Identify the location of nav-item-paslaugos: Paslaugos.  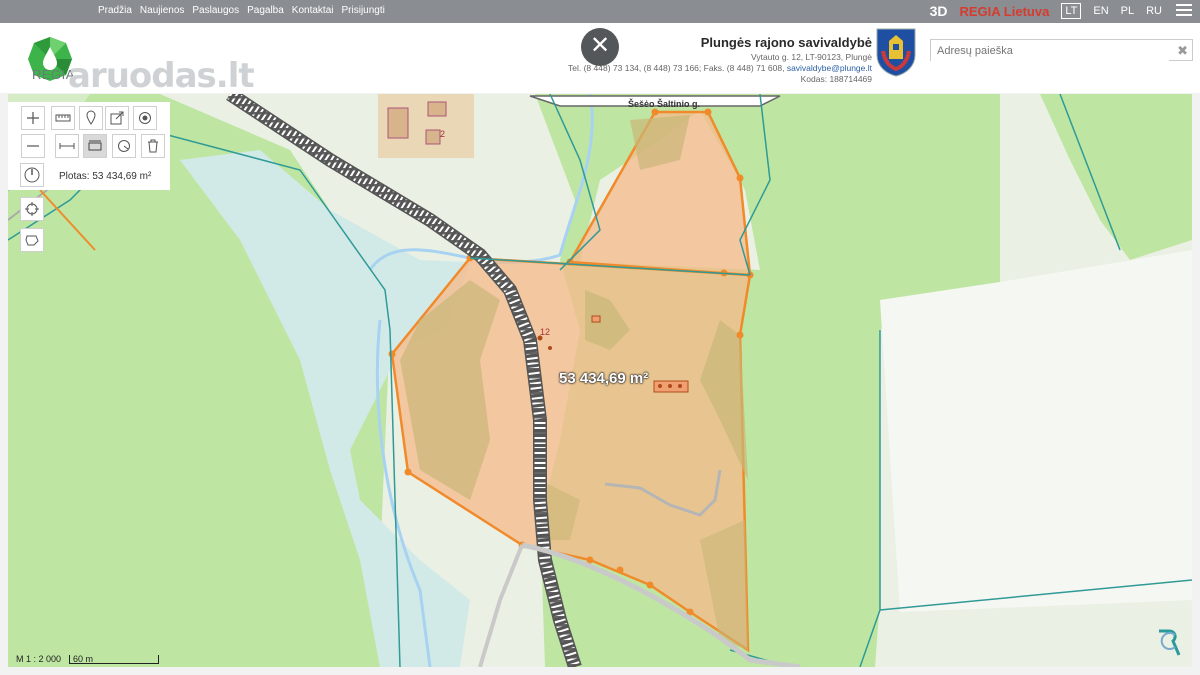
(215, 10).